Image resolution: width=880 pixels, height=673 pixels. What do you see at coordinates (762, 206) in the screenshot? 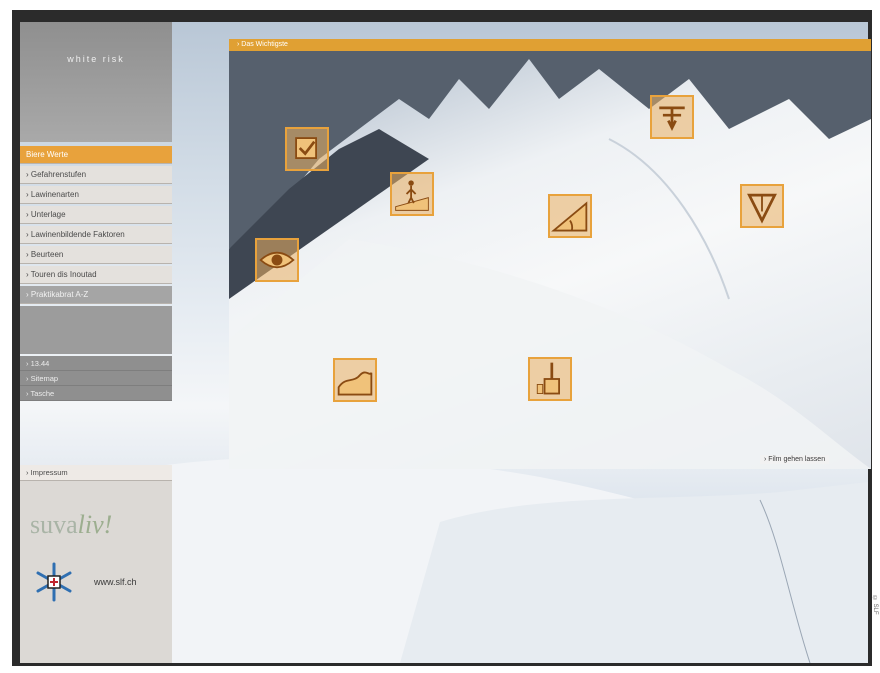
I see `avalanche-fracture-icon` at bounding box center [762, 206].